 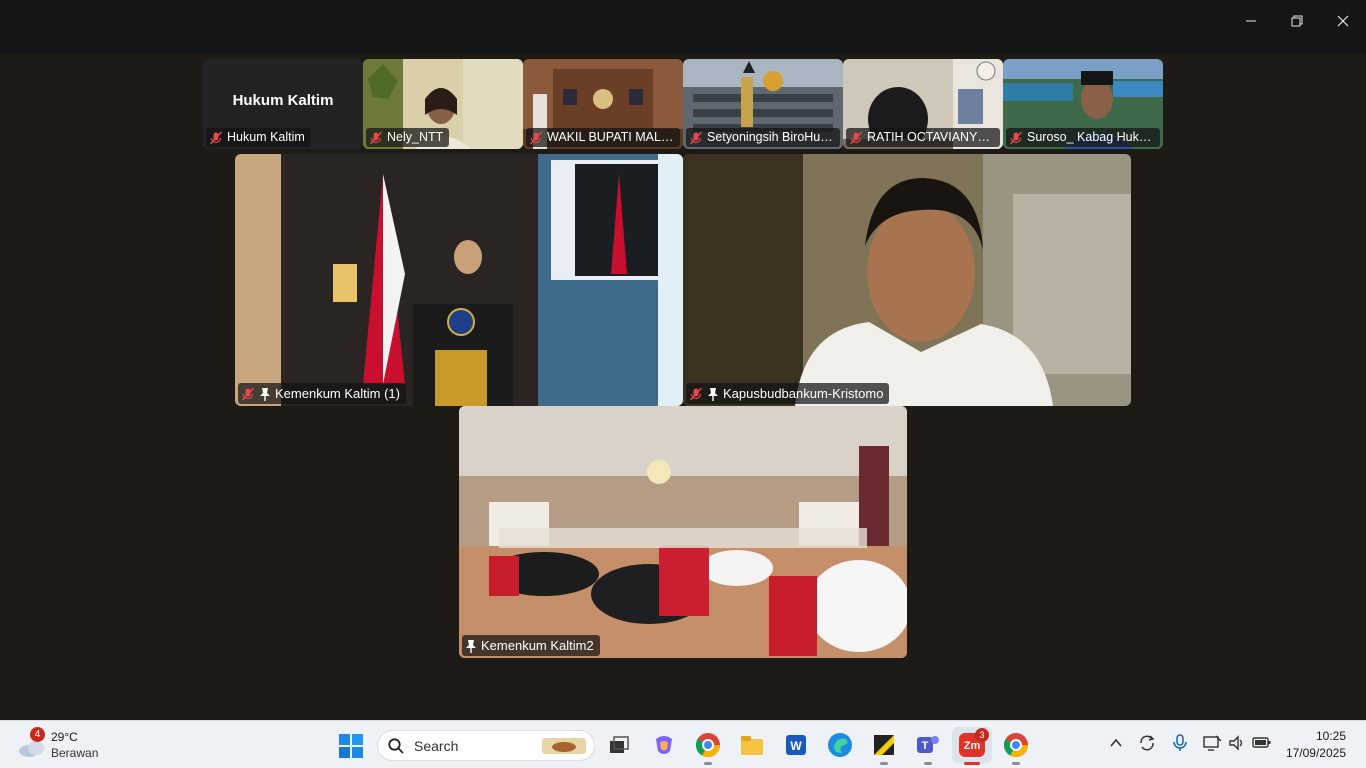 What do you see at coordinates (443, 104) in the screenshot?
I see `participant-tile: Nely_NTT` at bounding box center [443, 104].